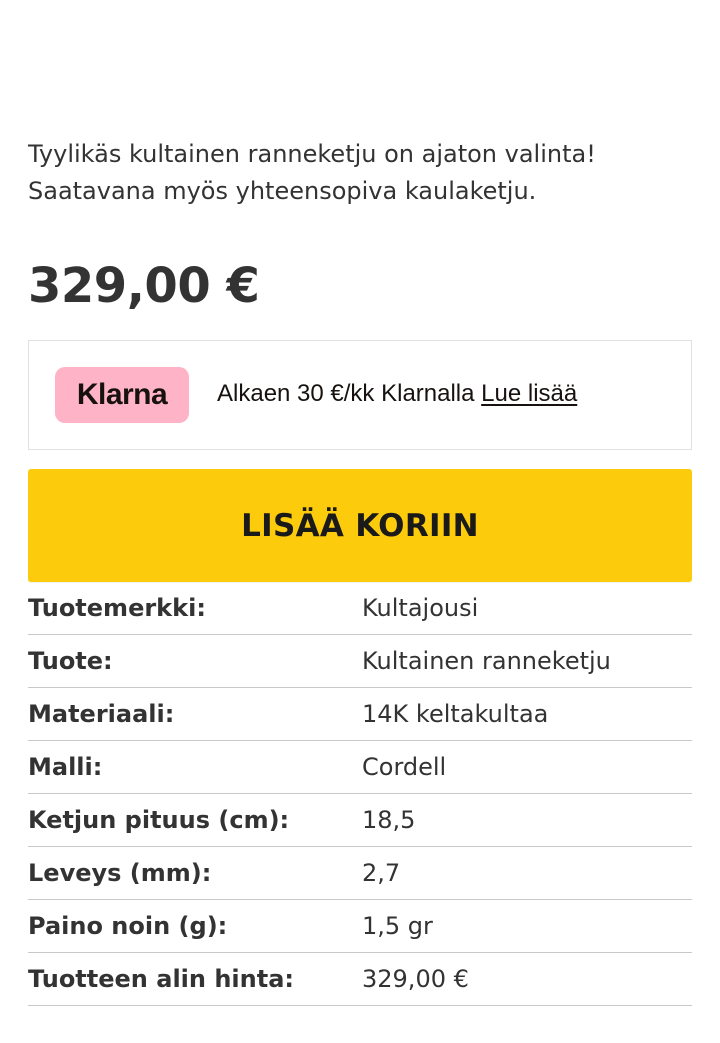 Image resolution: width=720 pixels, height=1043 pixels. I want to click on klarna-read-more-link: Lue lisää, so click(529, 393).